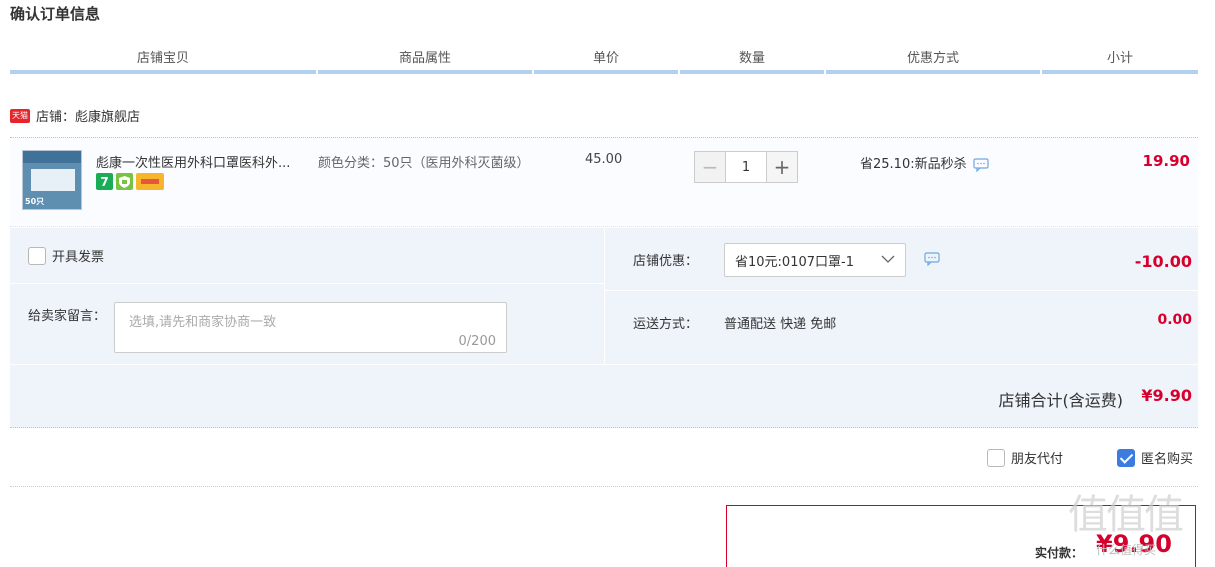 The width and height of the screenshot is (1215, 567). What do you see at coordinates (1126, 515) in the screenshot?
I see `watermark-logo: 值值值` at bounding box center [1126, 515].